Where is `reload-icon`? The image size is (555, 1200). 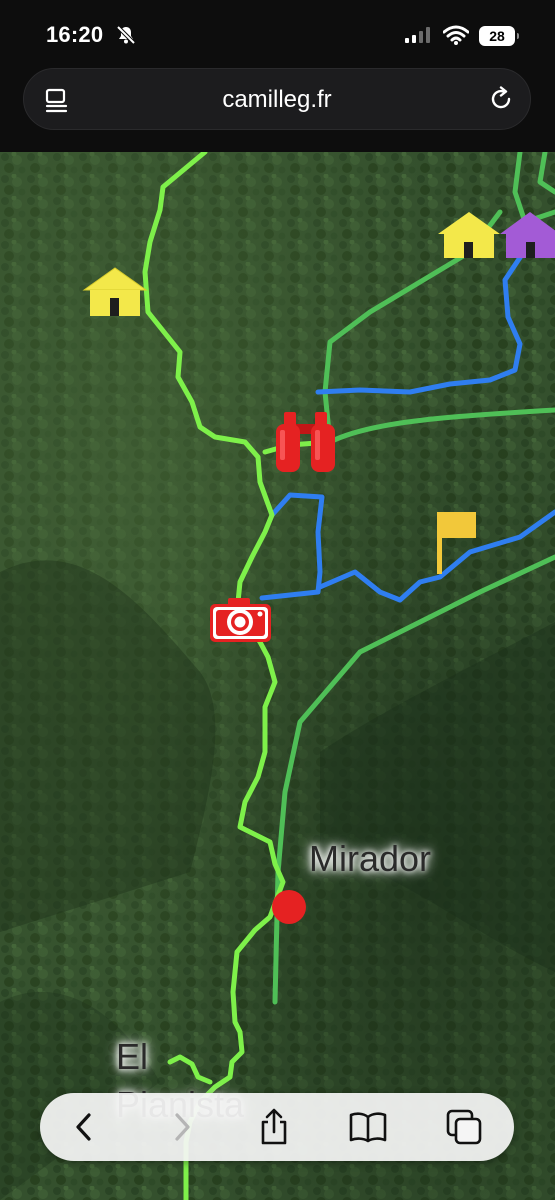 reload-icon is located at coordinates (501, 99).